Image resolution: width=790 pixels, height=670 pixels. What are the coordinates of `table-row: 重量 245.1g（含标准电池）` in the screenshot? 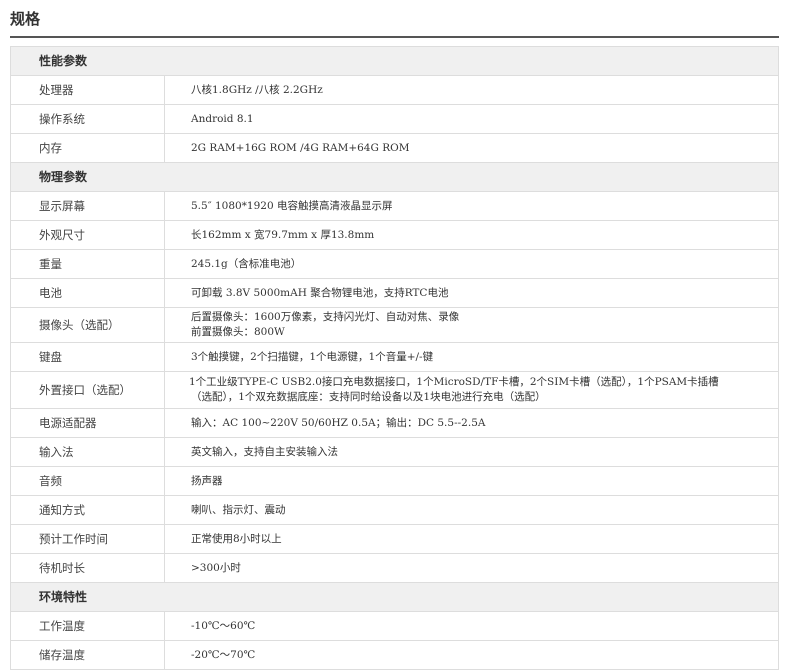 It's located at (394, 264).